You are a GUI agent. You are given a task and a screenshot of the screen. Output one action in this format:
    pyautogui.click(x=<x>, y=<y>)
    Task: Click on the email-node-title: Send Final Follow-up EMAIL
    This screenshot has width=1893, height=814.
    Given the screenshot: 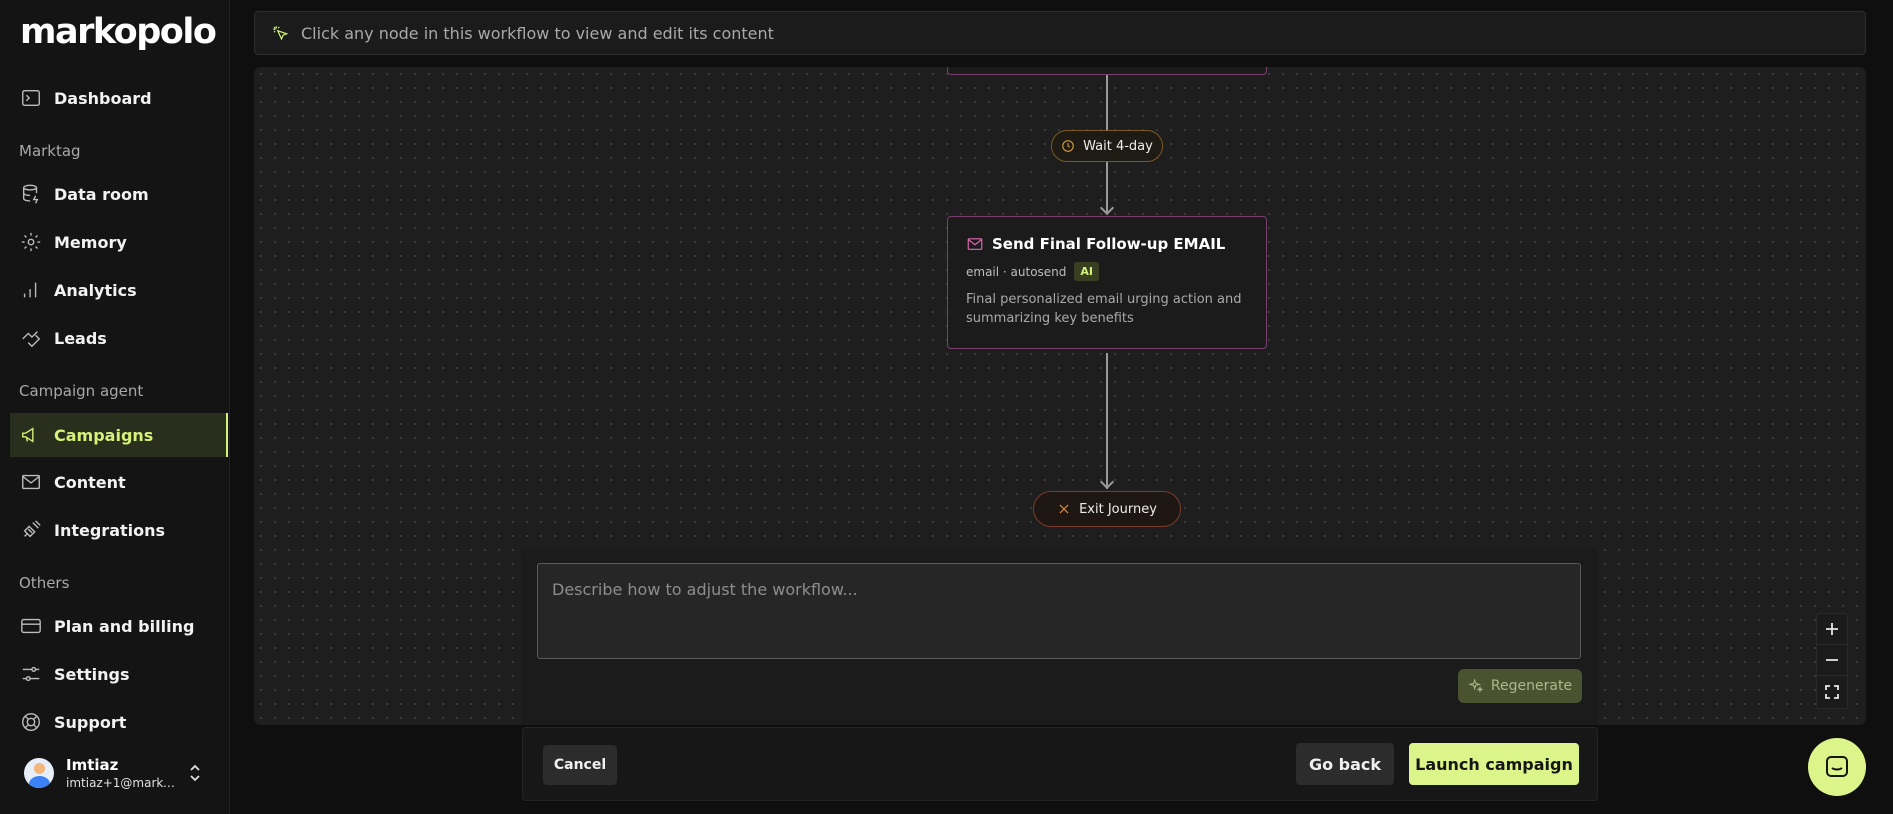 What is the action you would take?
    pyautogui.click(x=1109, y=244)
    